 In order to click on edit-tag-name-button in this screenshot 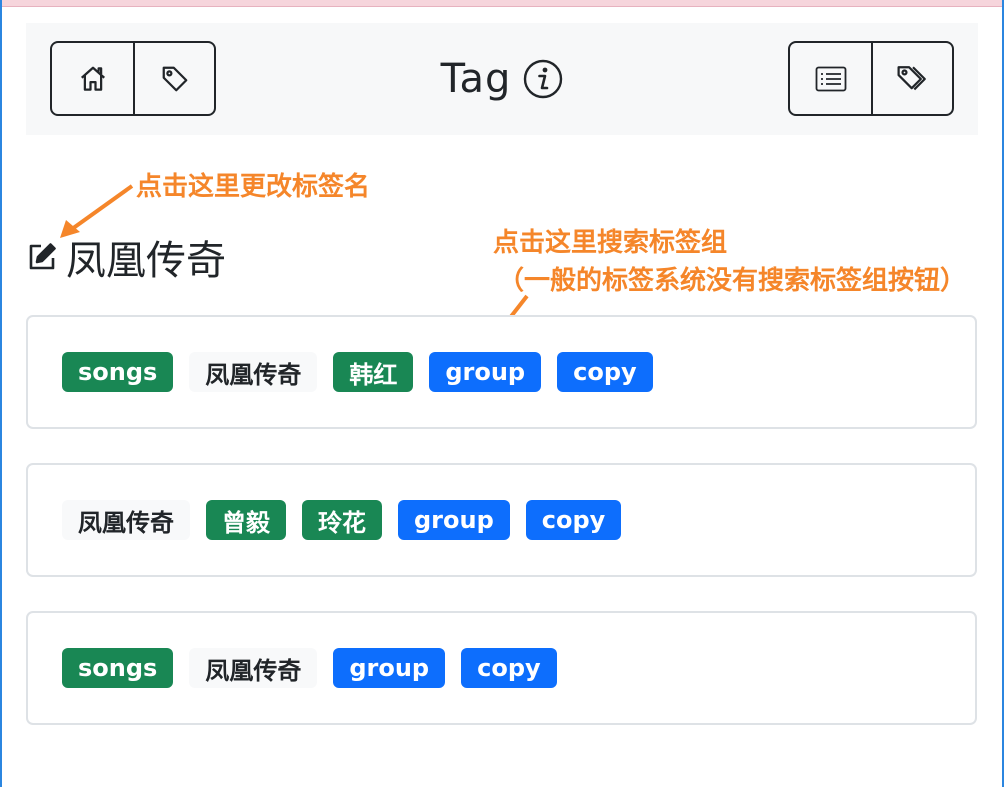, I will do `click(42, 257)`.